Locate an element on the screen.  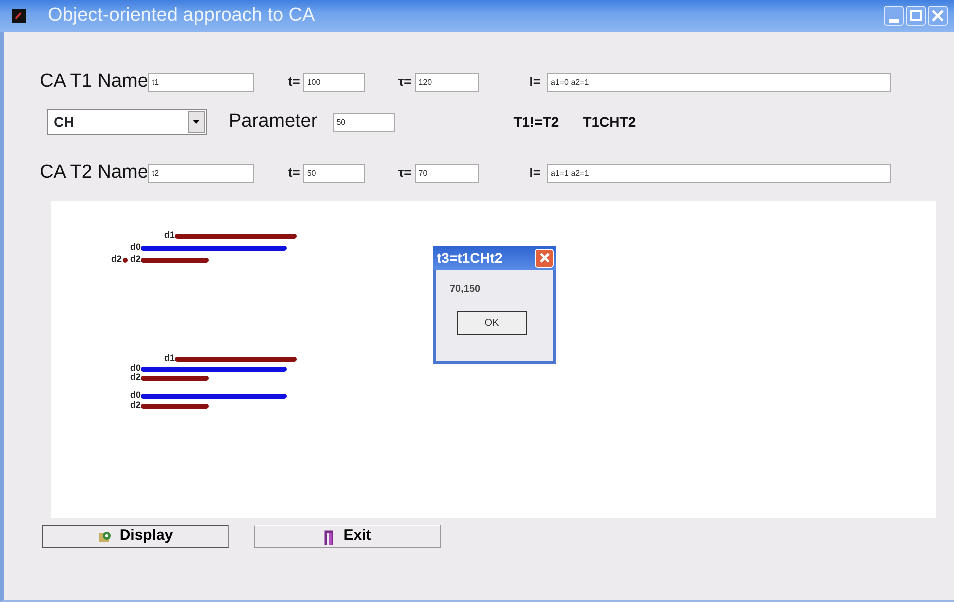
display-button: Display is located at coordinates (135, 536).